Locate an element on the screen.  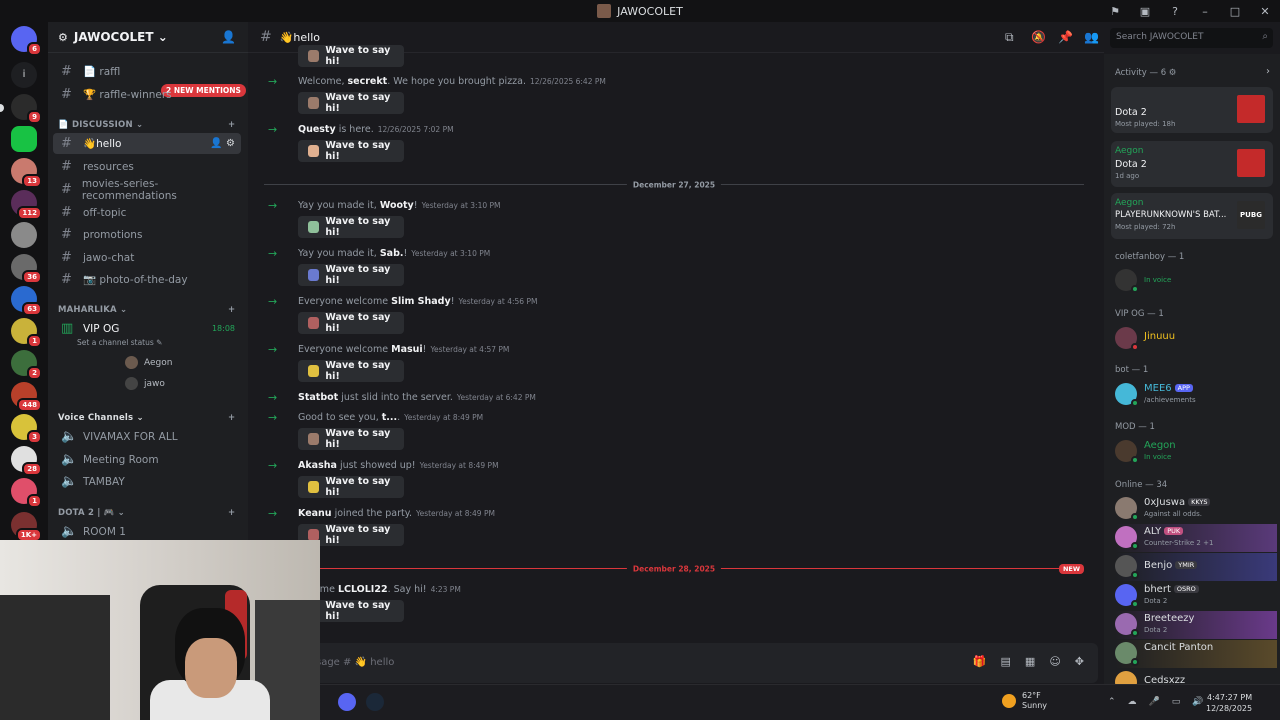
discord-home-icon: 6 is located at coordinates (26, 41).